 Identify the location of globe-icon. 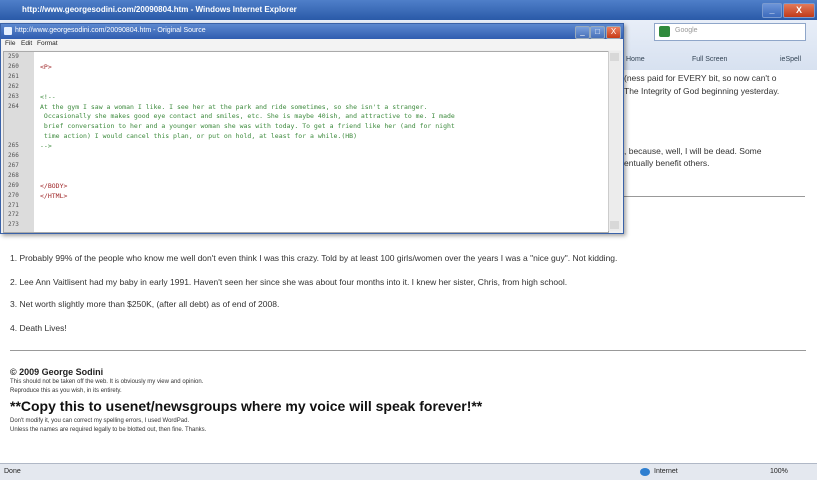
(645, 472).